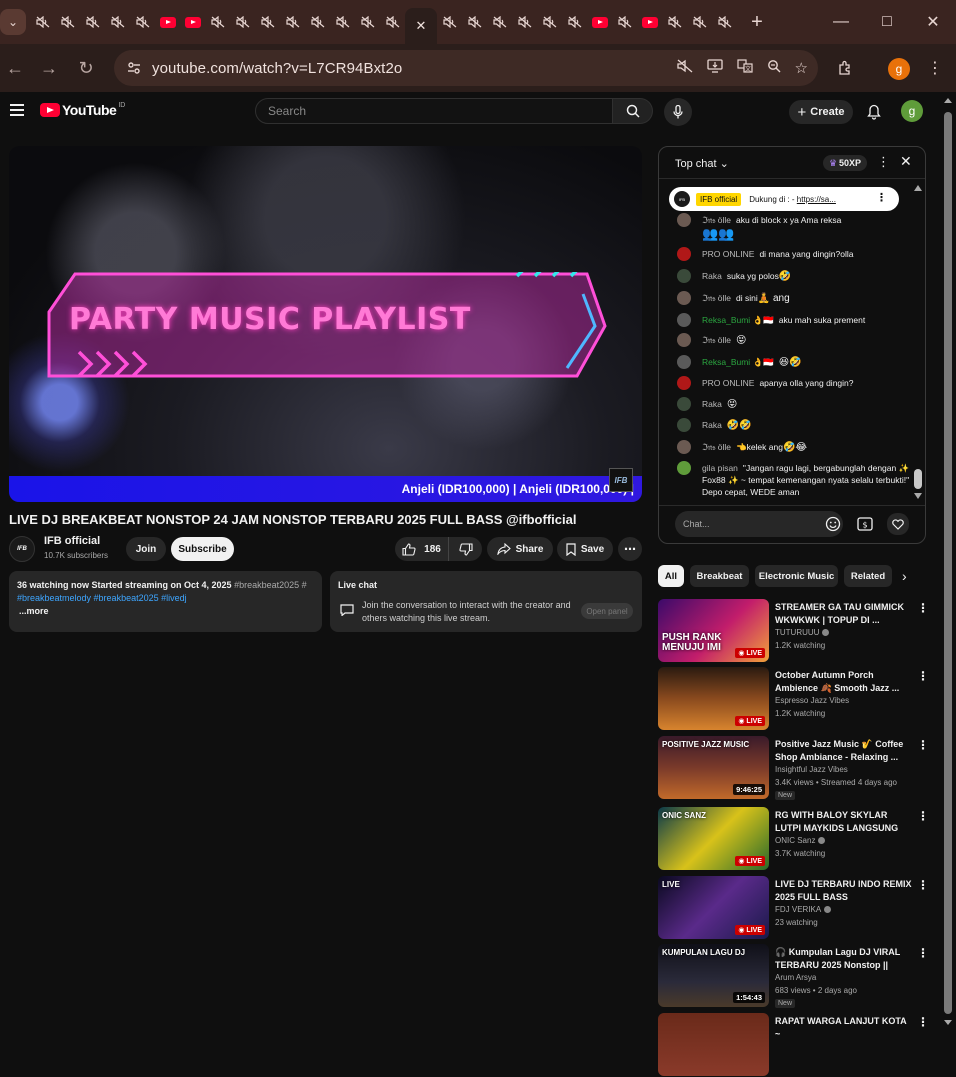  Describe the element at coordinates (720, 468) in the screenshot. I see `chat-author-name: gila pisan` at that location.